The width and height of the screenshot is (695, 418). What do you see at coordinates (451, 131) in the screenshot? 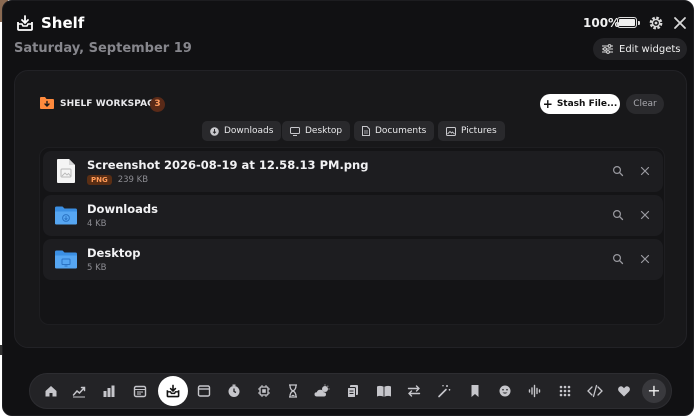
I see `picture-icon` at bounding box center [451, 131].